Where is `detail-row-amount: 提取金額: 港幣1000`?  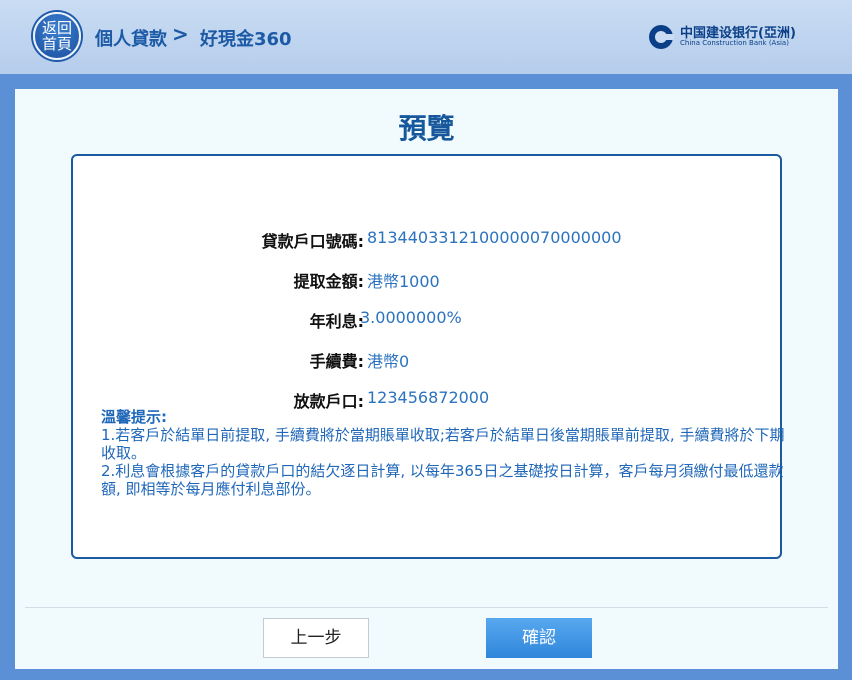 detail-row-amount: 提取金額: 港幣1000 is located at coordinates (428, 279).